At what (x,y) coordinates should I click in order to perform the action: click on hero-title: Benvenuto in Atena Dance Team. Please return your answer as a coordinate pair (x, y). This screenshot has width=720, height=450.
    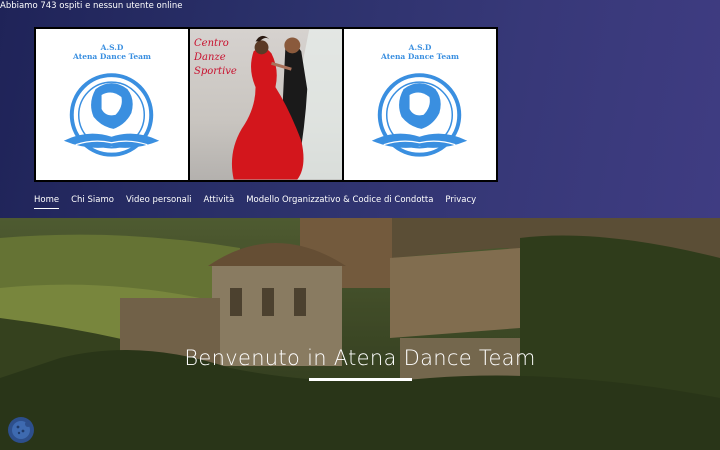
    Looking at the image, I should click on (360, 358).